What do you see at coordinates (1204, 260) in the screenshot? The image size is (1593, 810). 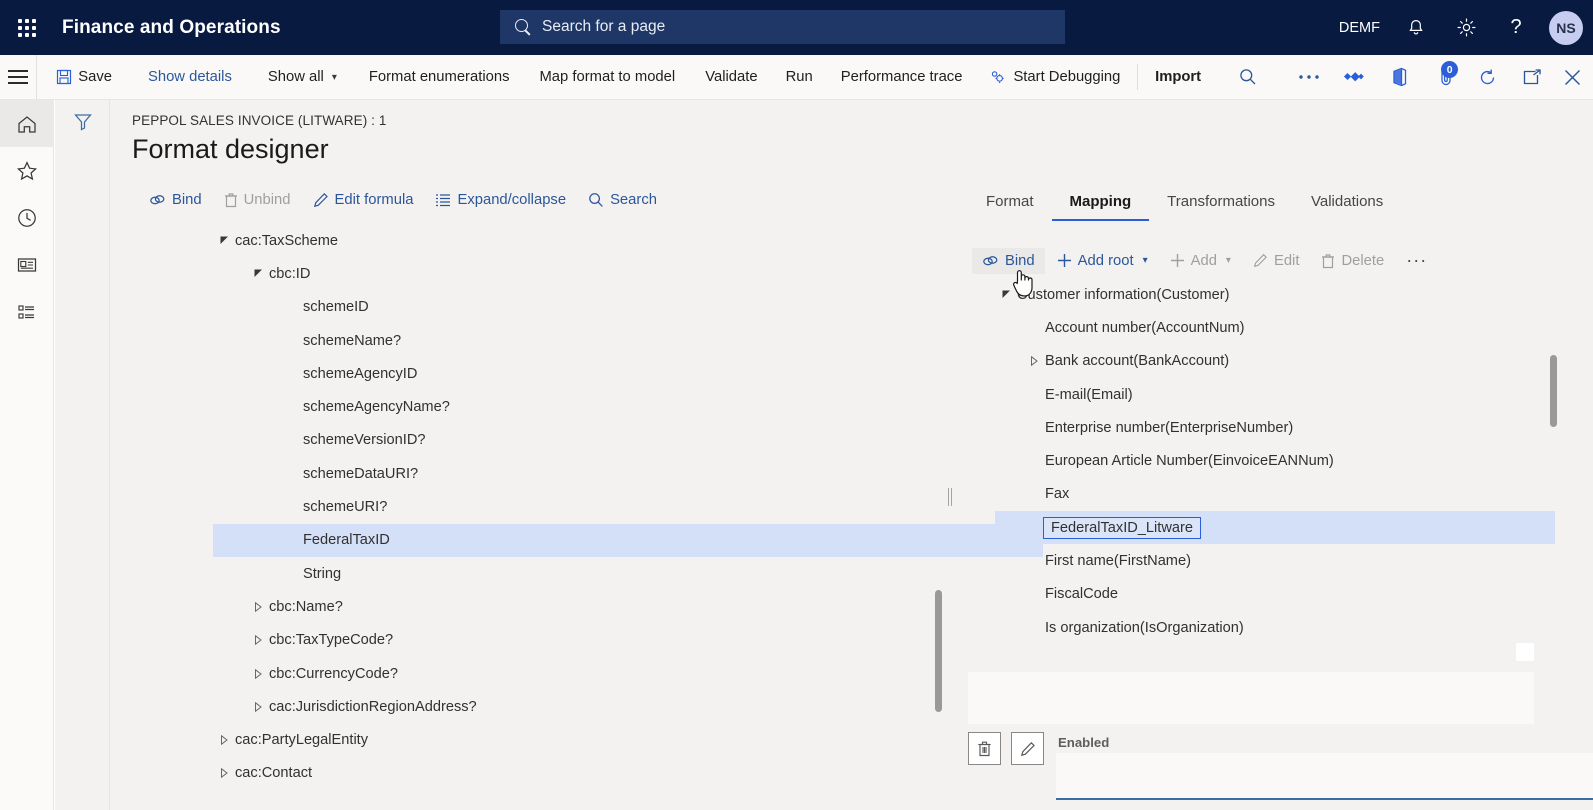 I see `mapping-toolbar: Bind Add root ▾ Add ▾ Edit Delete ···` at bounding box center [1204, 260].